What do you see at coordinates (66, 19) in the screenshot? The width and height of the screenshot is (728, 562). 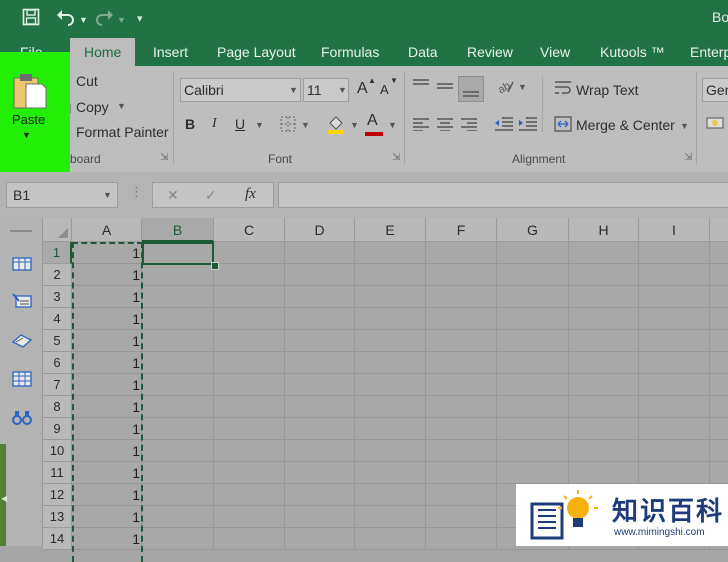 I see `undo-icon` at bounding box center [66, 19].